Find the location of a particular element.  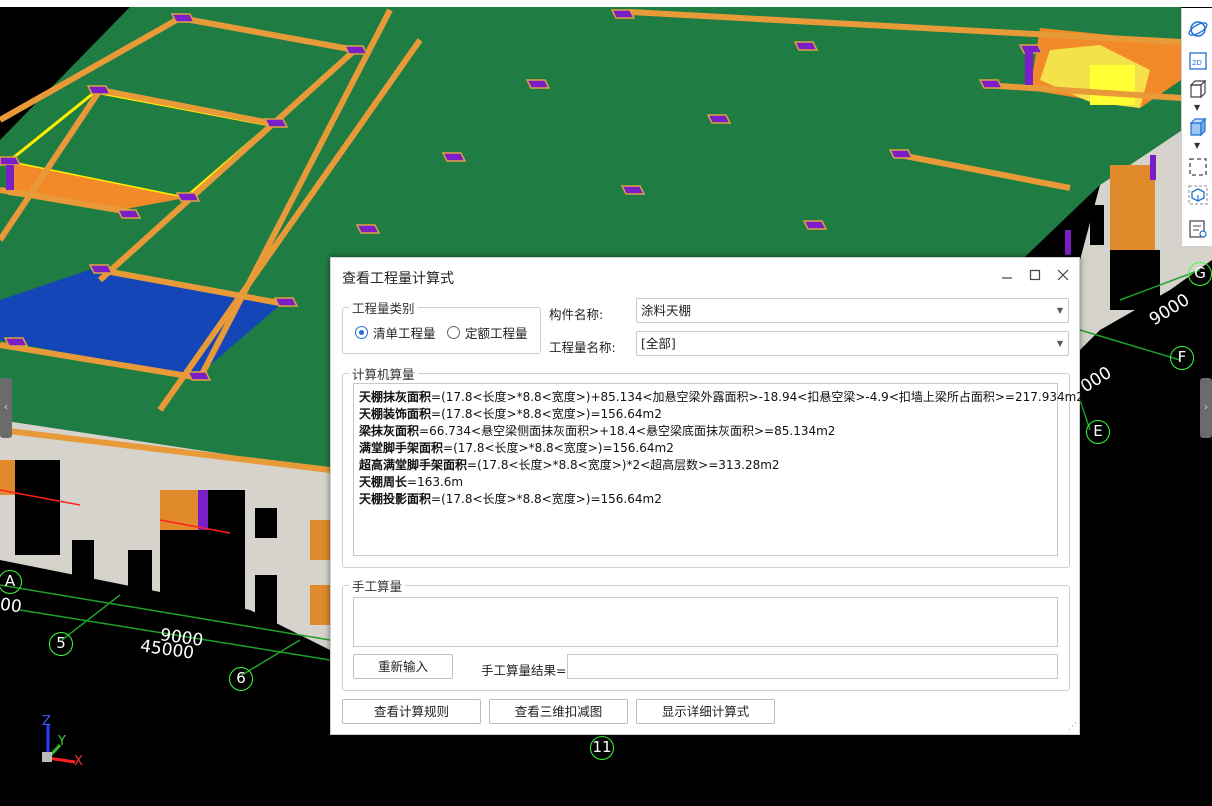

radio-quota-quantity: 定额工程量 is located at coordinates (487, 332).